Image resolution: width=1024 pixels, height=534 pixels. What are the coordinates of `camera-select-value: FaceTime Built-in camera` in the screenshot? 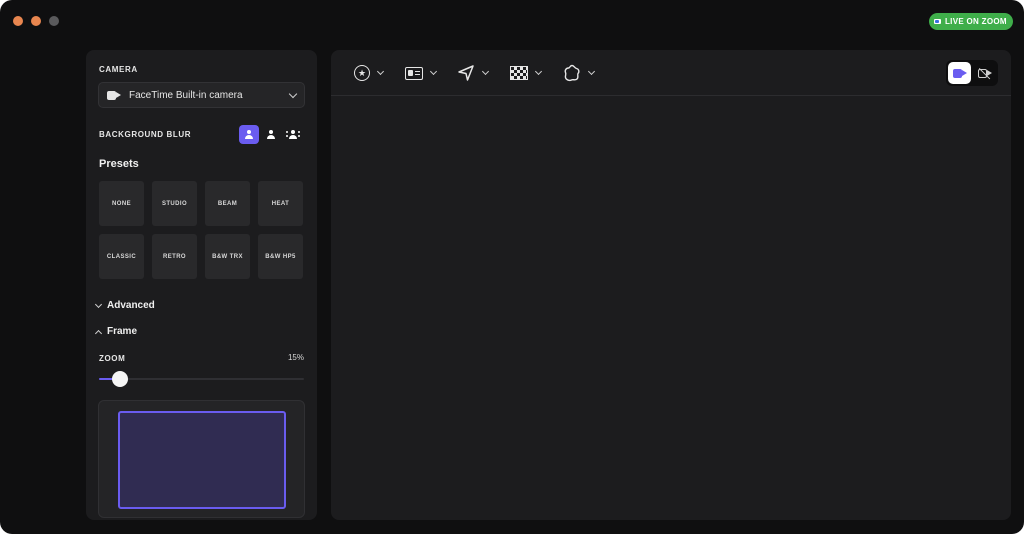 It's located at (186, 95).